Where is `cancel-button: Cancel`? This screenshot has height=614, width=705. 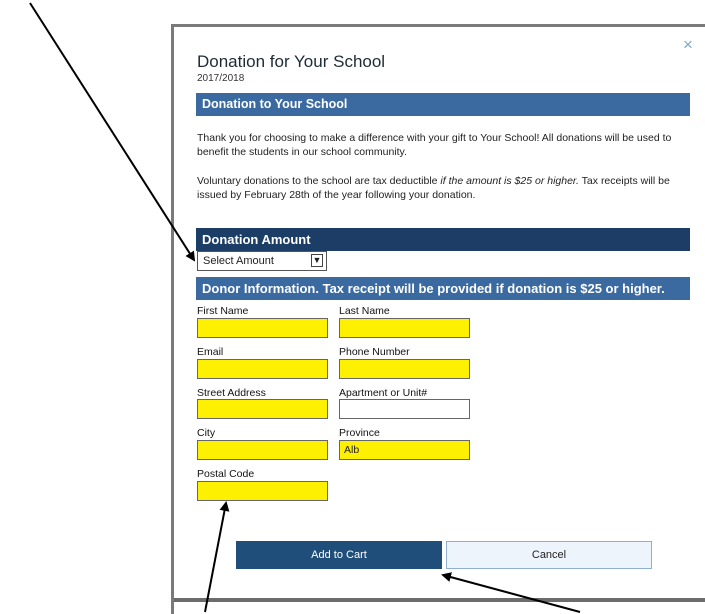
cancel-button: Cancel is located at coordinates (549, 555).